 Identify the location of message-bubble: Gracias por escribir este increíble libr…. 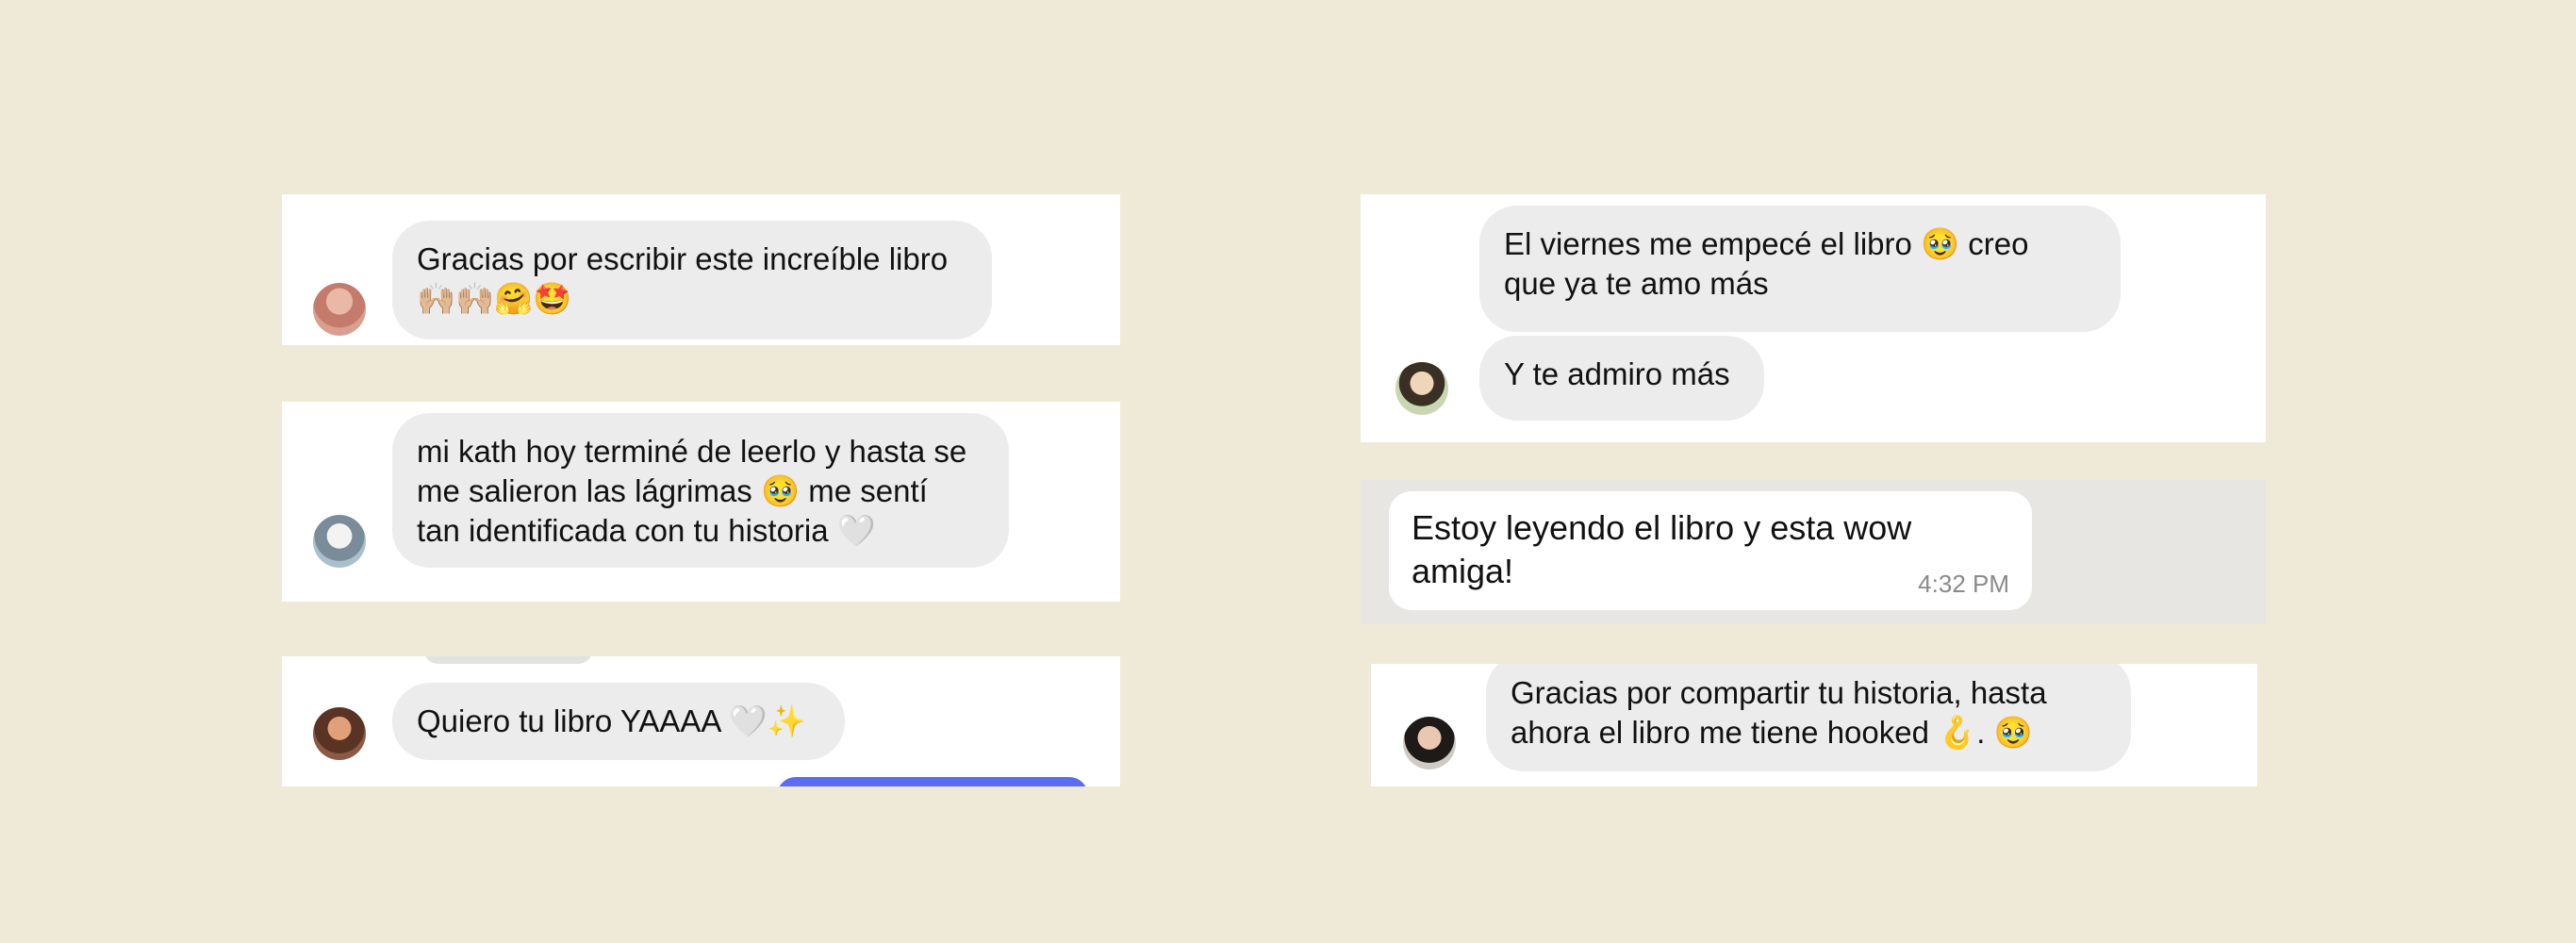
(692, 280).